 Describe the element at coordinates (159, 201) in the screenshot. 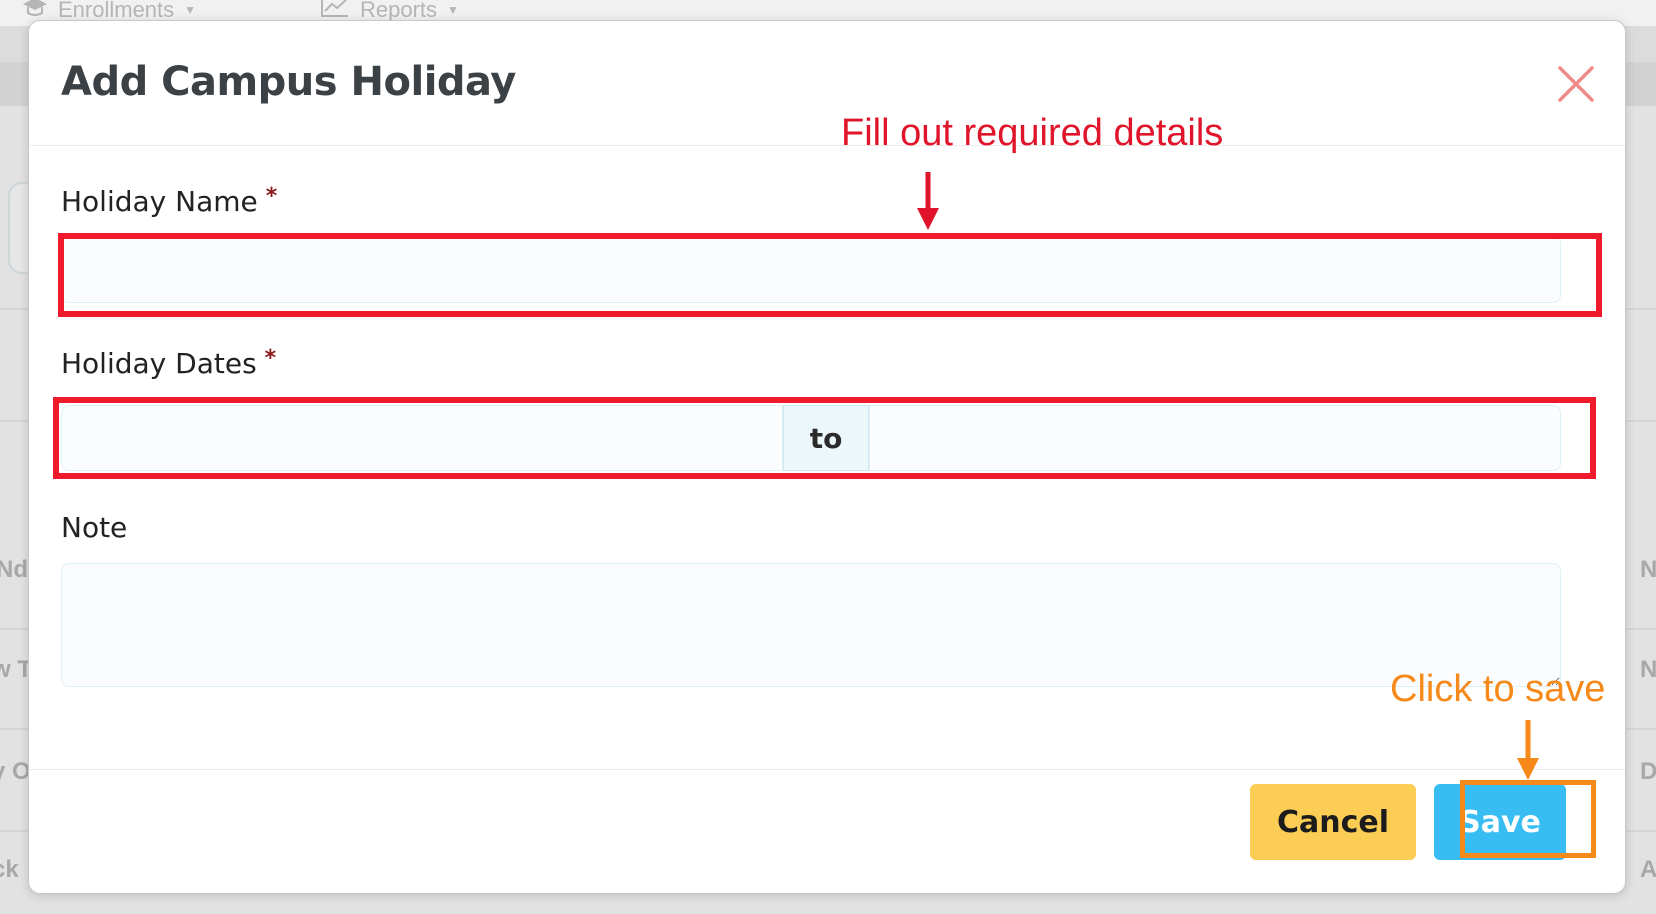

I see `holiday-name-label-text: Holiday Name` at that location.